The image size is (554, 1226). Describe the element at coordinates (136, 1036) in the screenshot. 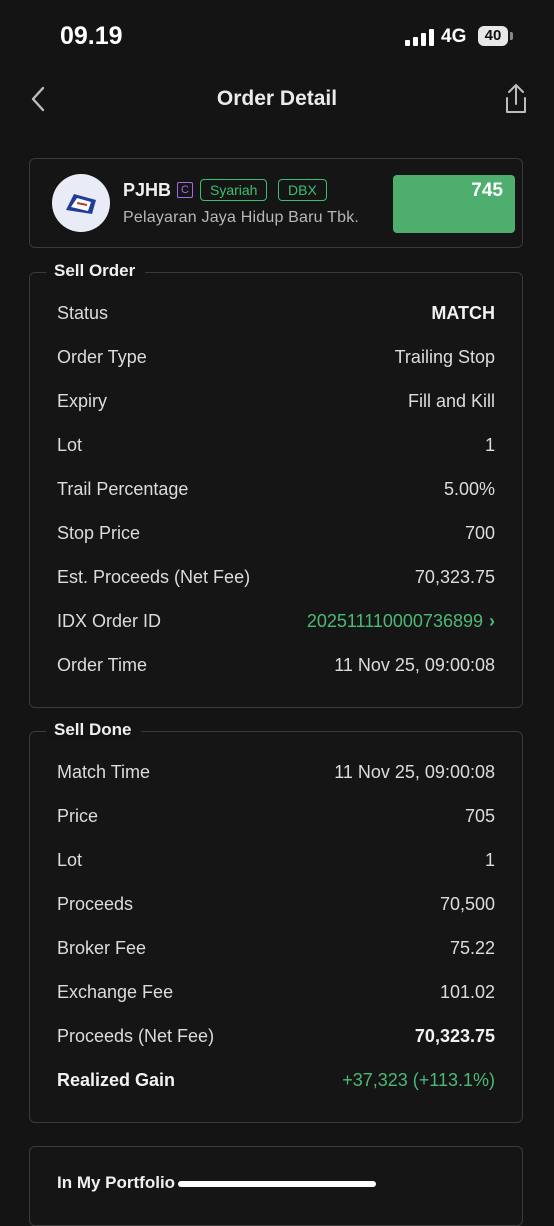

I see `row-label: Proceeds (Net Fee)` at that location.